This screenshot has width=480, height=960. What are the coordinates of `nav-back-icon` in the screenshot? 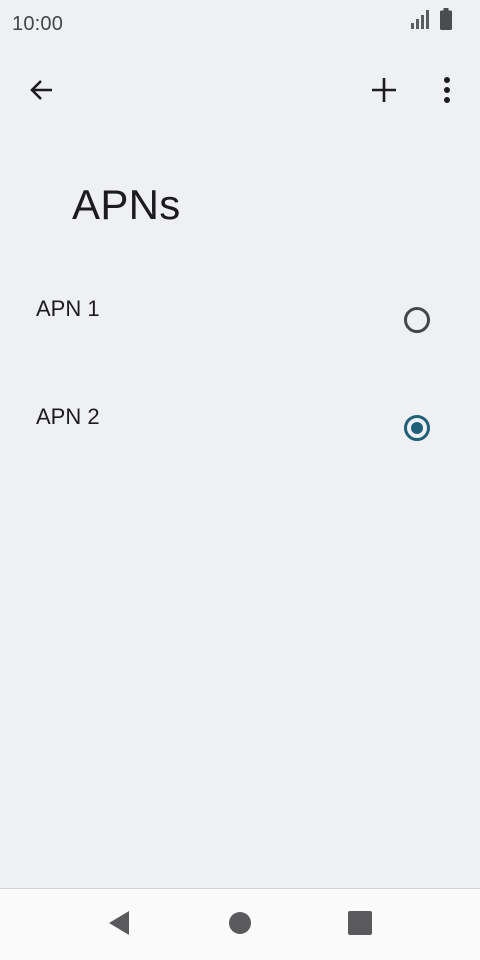 It's located at (119, 925).